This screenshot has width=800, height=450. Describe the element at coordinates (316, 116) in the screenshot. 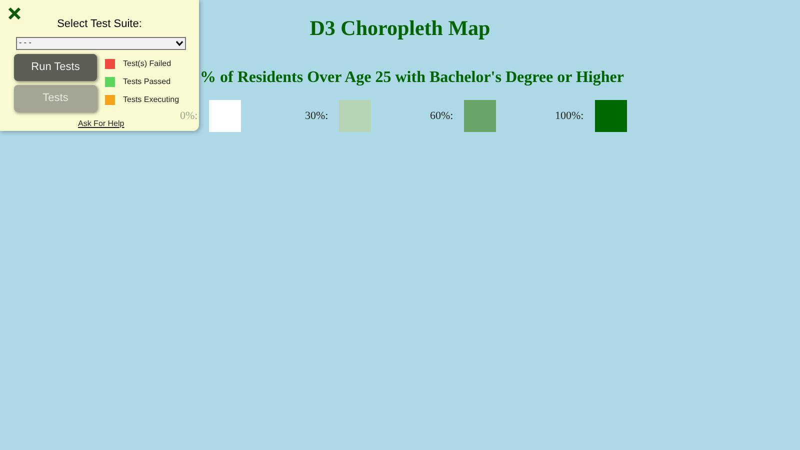

I see `legend-label: 30%:` at that location.